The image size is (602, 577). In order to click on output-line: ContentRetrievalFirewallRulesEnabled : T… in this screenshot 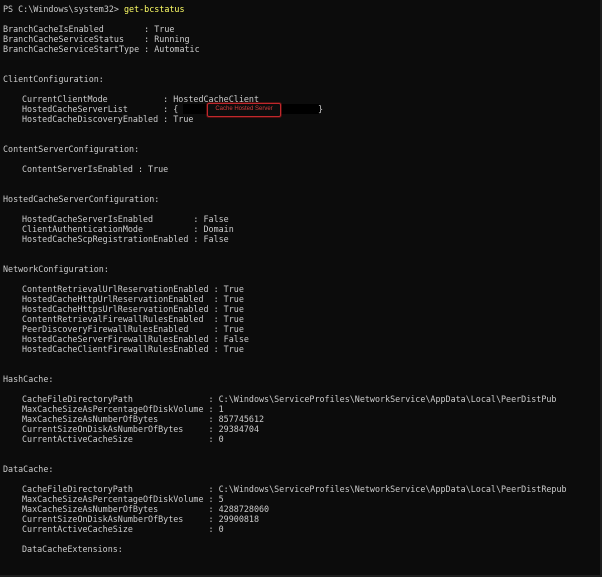, I will do `click(133, 319)`.